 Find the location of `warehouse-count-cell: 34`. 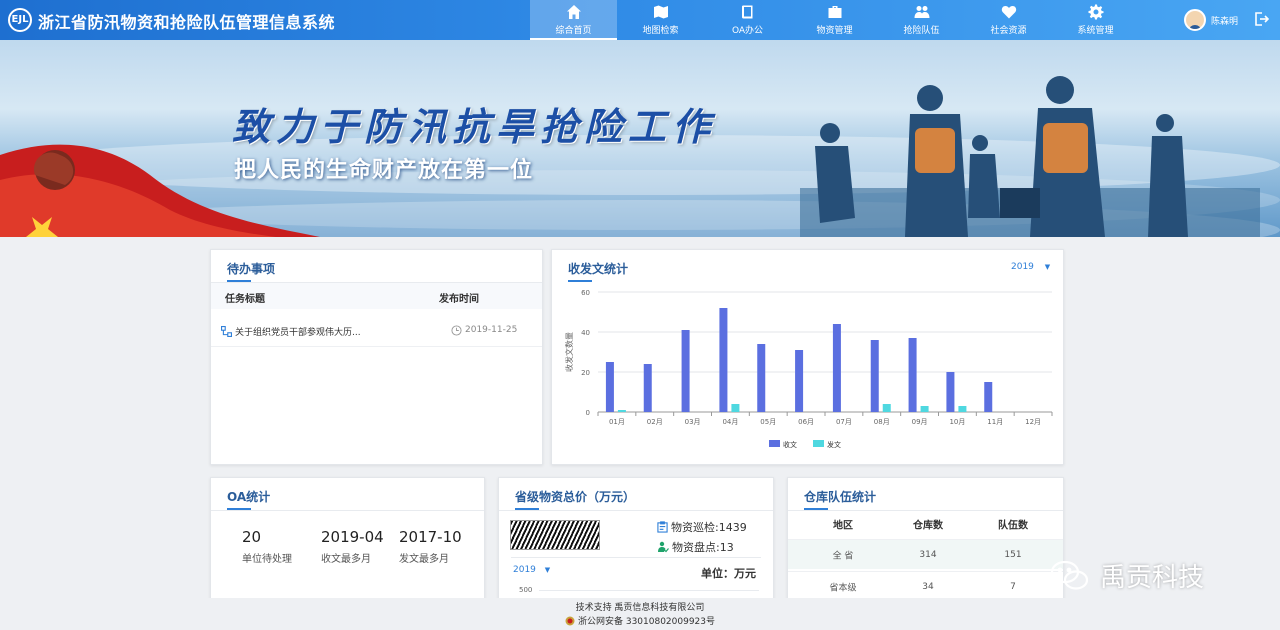

warehouse-count-cell: 34 is located at coordinates (928, 586).